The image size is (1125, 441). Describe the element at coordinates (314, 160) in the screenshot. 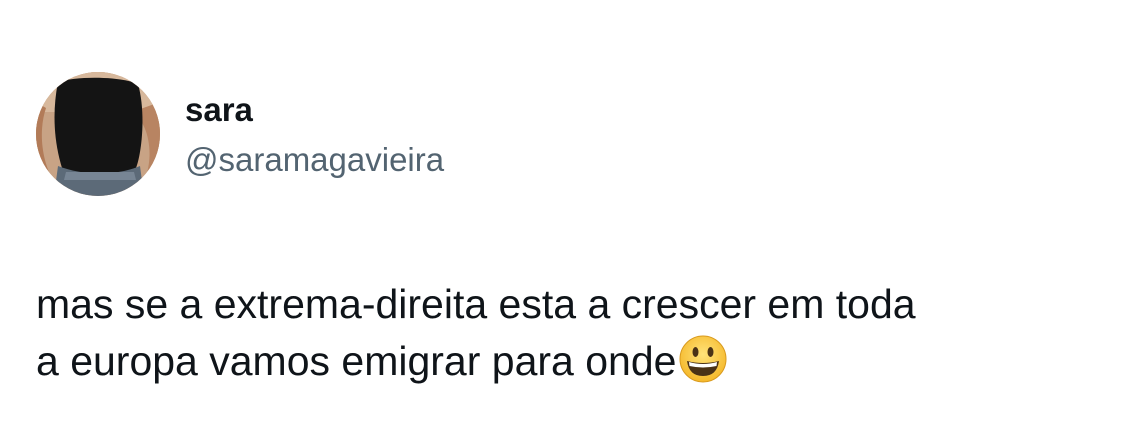

I see `user-handle: @saramagavieira` at that location.